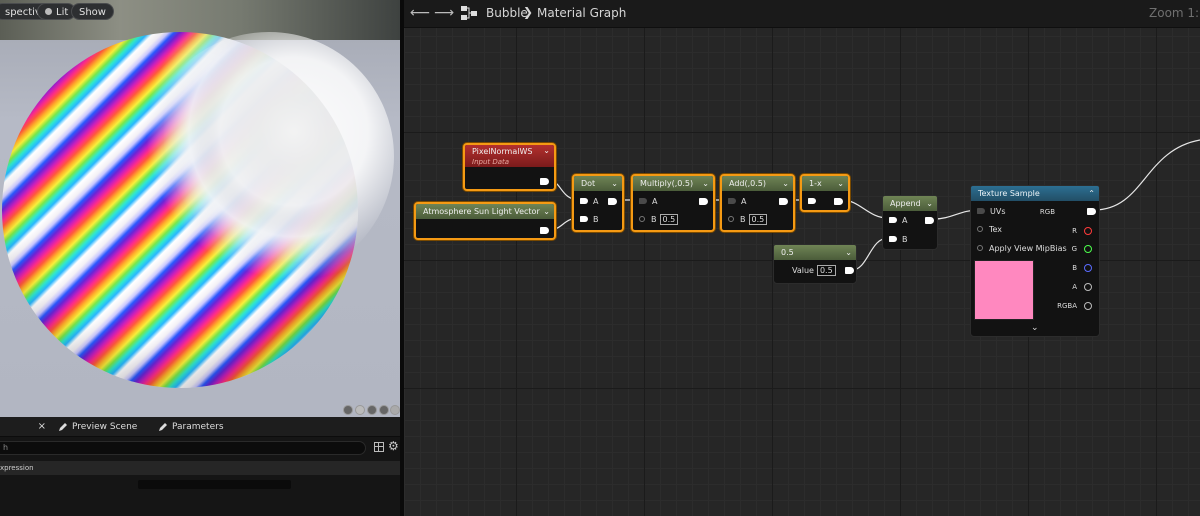  What do you see at coordinates (996, 229) in the screenshot?
I see `pin-label: Tex` at bounding box center [996, 229].